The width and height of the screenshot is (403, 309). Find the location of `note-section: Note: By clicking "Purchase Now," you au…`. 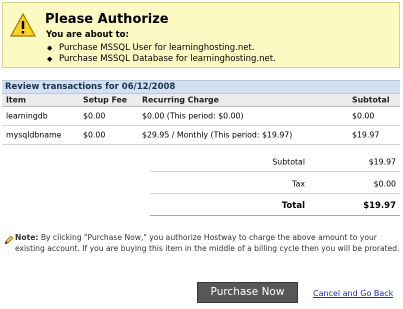

note-section: Note: By clicking "Purchase Now," you au… is located at coordinates (201, 243).